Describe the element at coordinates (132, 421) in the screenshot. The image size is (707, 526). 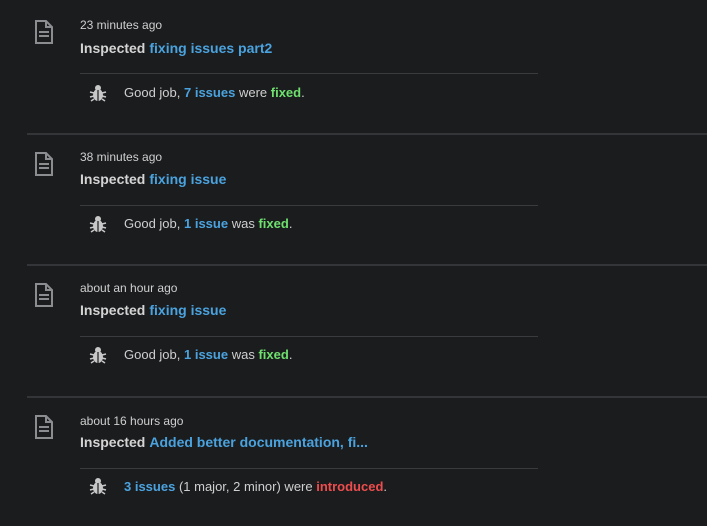
I see `entry-timestamp: about 16 hours ago` at that location.